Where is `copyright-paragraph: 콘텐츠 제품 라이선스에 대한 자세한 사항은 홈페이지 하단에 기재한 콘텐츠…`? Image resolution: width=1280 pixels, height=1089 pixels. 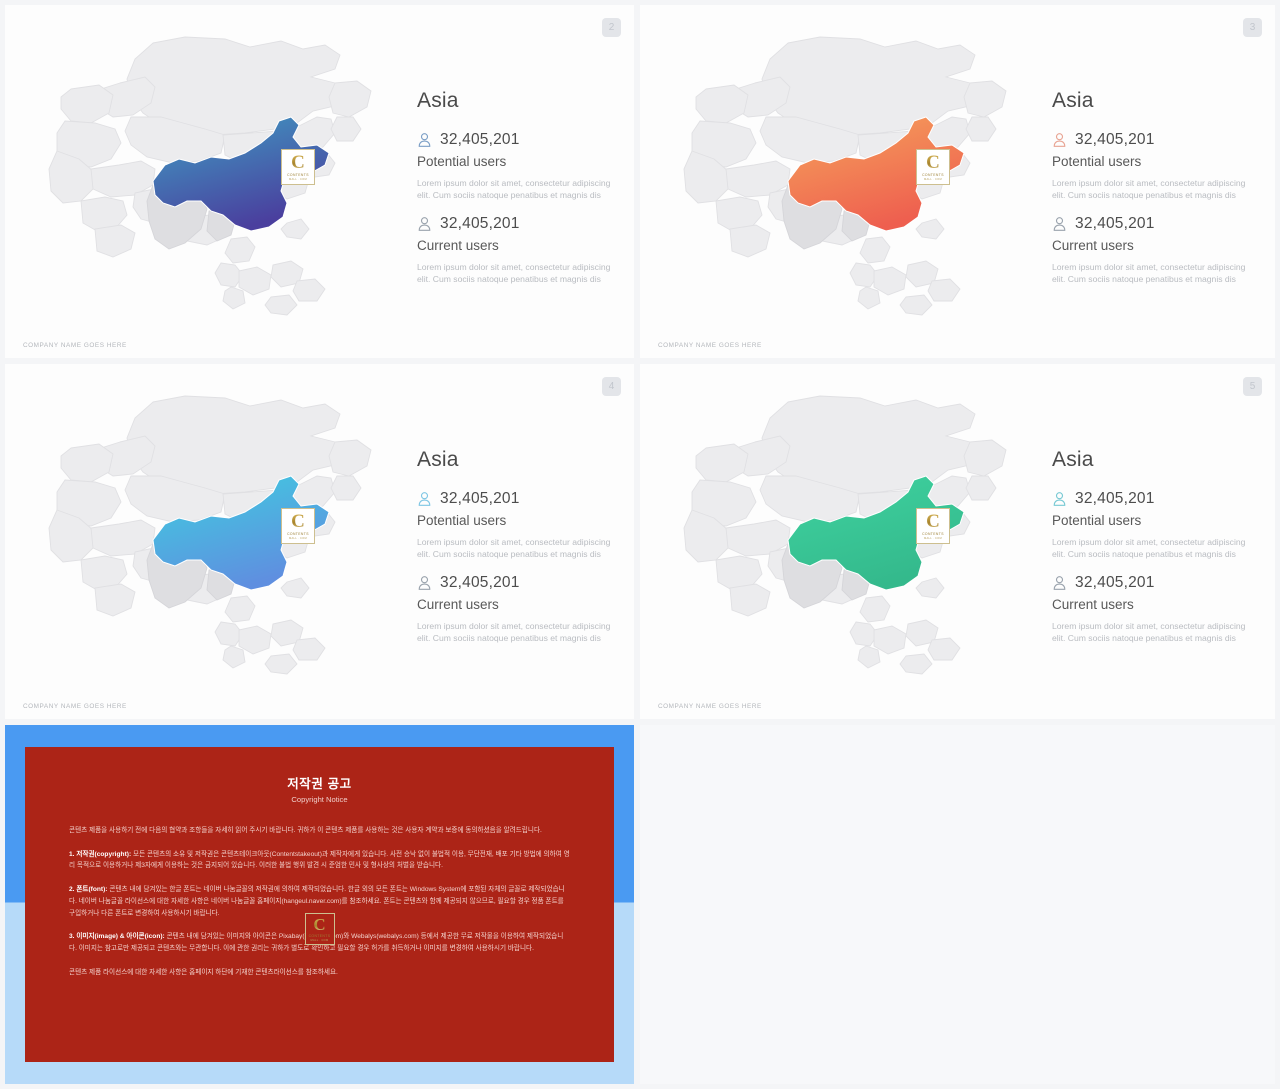 copyright-paragraph: 콘텐츠 제품 라이선스에 대한 자세한 사항은 홈페이지 하단에 기재한 콘텐츠… is located at coordinates (319, 973).